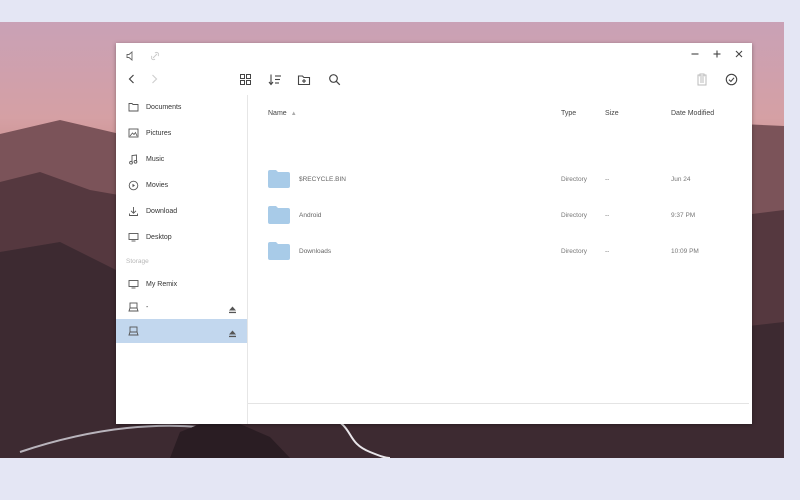 This screenshot has height=500, width=800. What do you see at coordinates (692, 113) in the screenshot?
I see `column-header-date: Date Modified` at bounding box center [692, 113].